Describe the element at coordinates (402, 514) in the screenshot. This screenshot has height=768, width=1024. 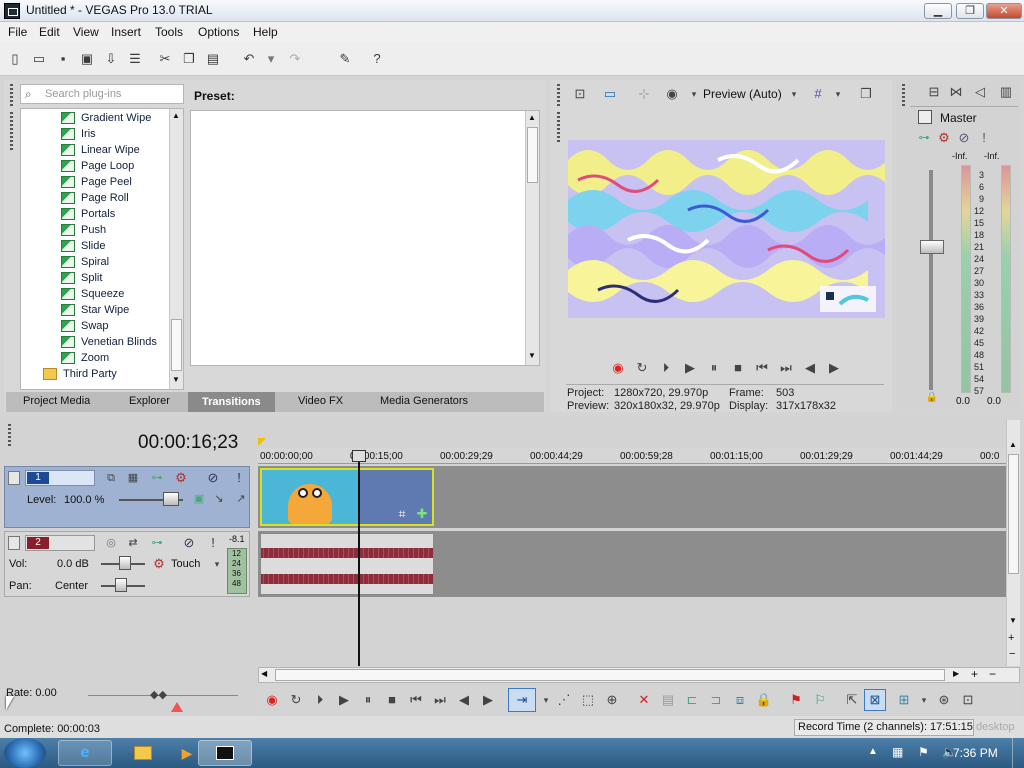
I see `event-pan-crop-icon: ⌗` at that location.